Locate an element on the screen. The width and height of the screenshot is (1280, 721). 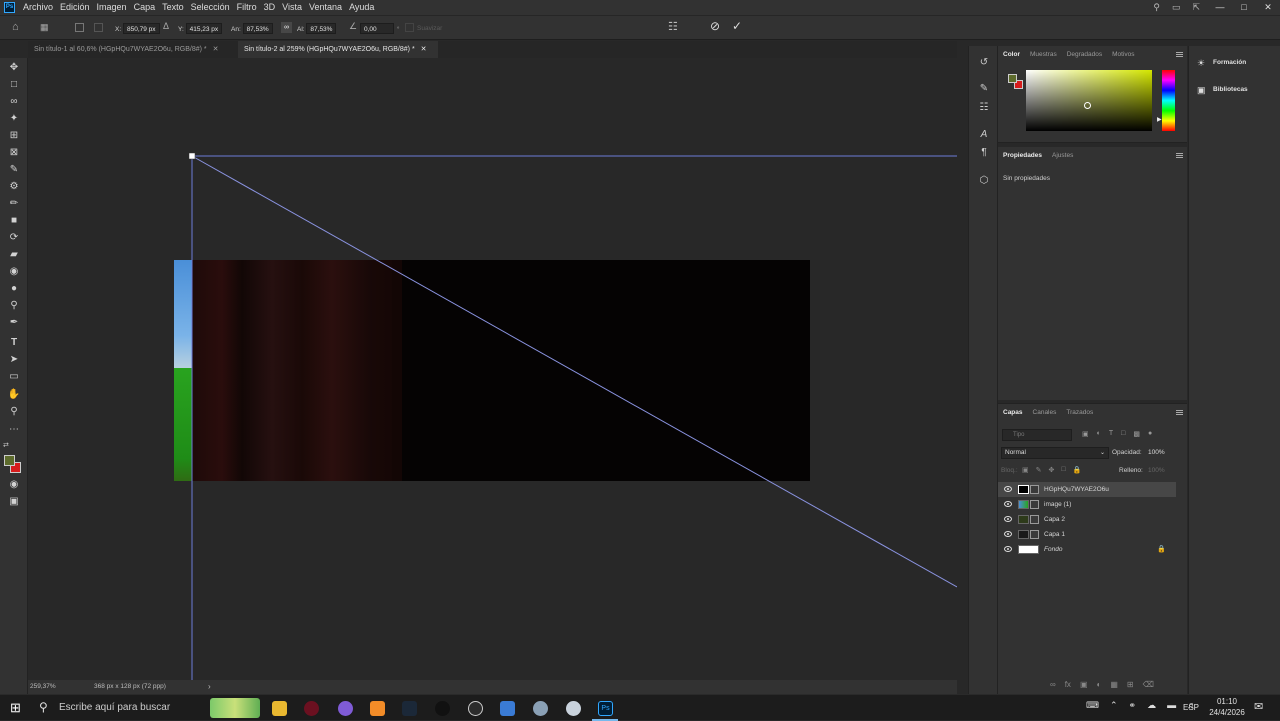
layer-name: Capa 2 is located at coordinates (1054, 519).